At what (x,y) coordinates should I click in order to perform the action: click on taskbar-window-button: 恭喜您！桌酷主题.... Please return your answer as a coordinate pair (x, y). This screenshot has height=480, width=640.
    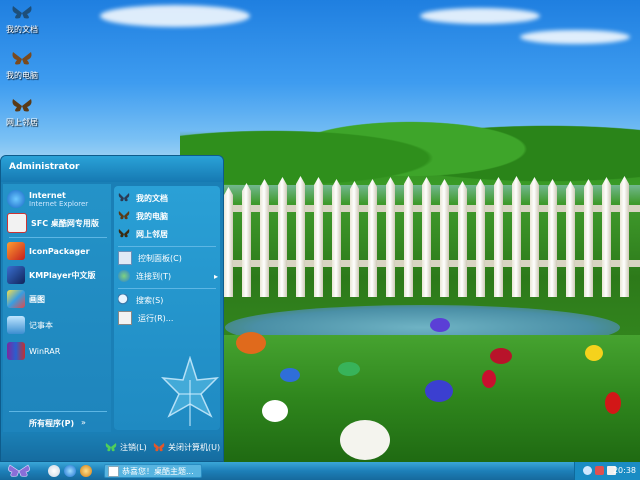
    Looking at the image, I should click on (153, 471).